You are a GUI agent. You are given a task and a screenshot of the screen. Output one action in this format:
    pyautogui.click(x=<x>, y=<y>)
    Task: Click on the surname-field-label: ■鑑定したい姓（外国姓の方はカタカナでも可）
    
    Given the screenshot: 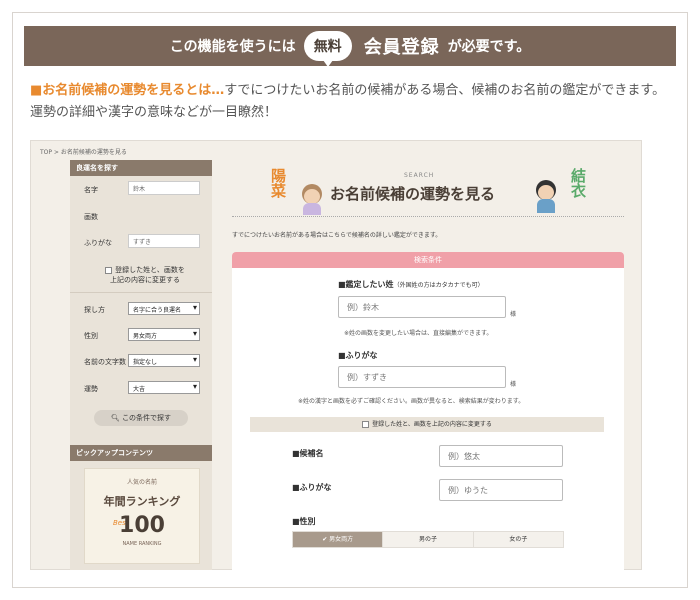 What is the action you would take?
    pyautogui.click(x=411, y=284)
    